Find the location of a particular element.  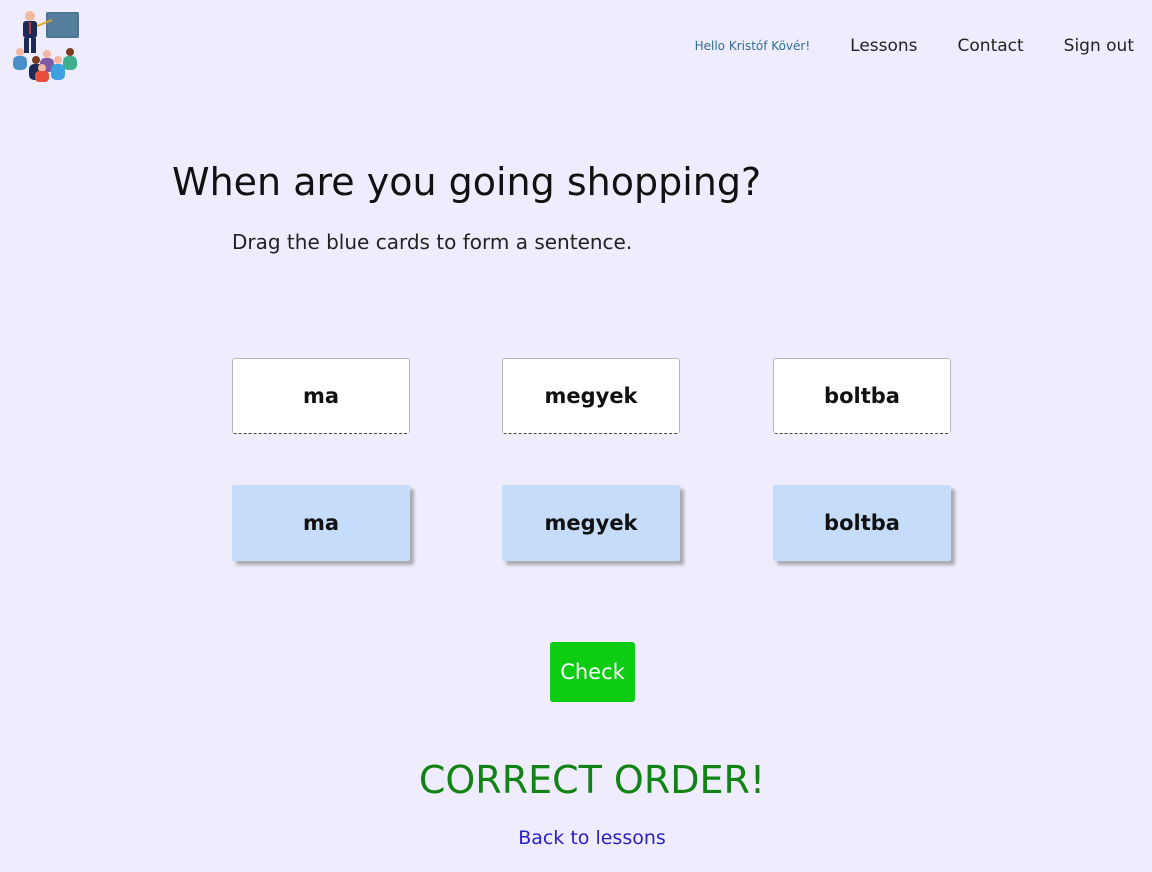

drop-slot: megyek is located at coordinates (591, 396).